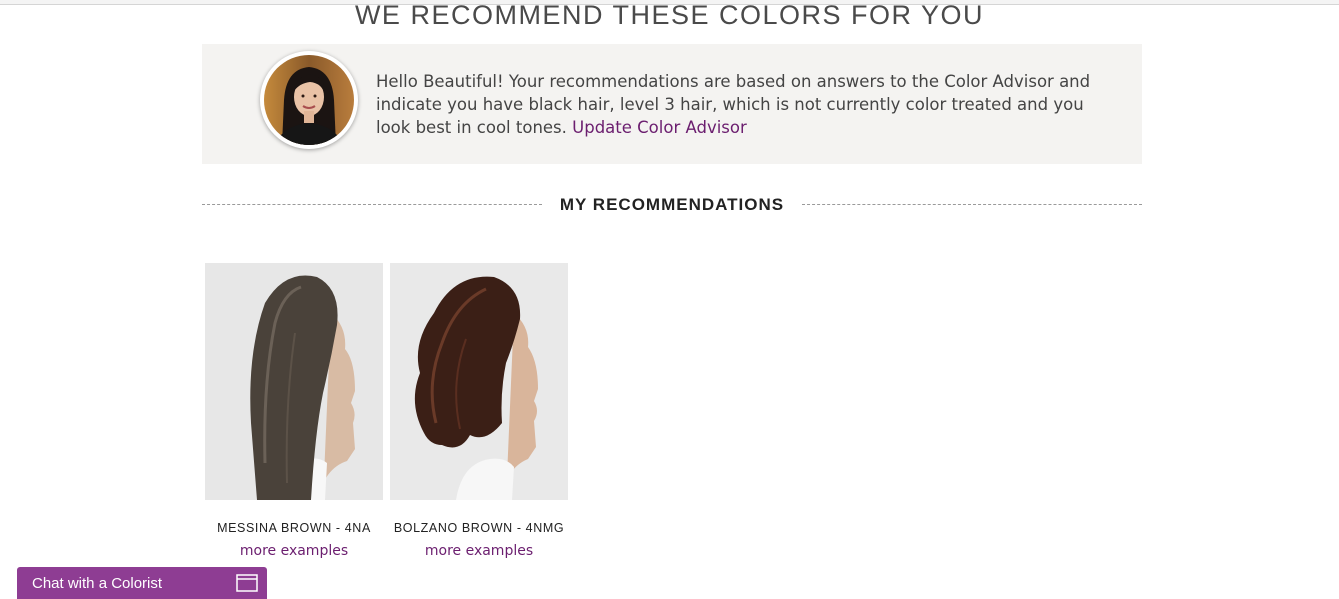  Describe the element at coordinates (659, 127) in the screenshot. I see `update-color-advisor-link: Update Color Advisor` at that location.